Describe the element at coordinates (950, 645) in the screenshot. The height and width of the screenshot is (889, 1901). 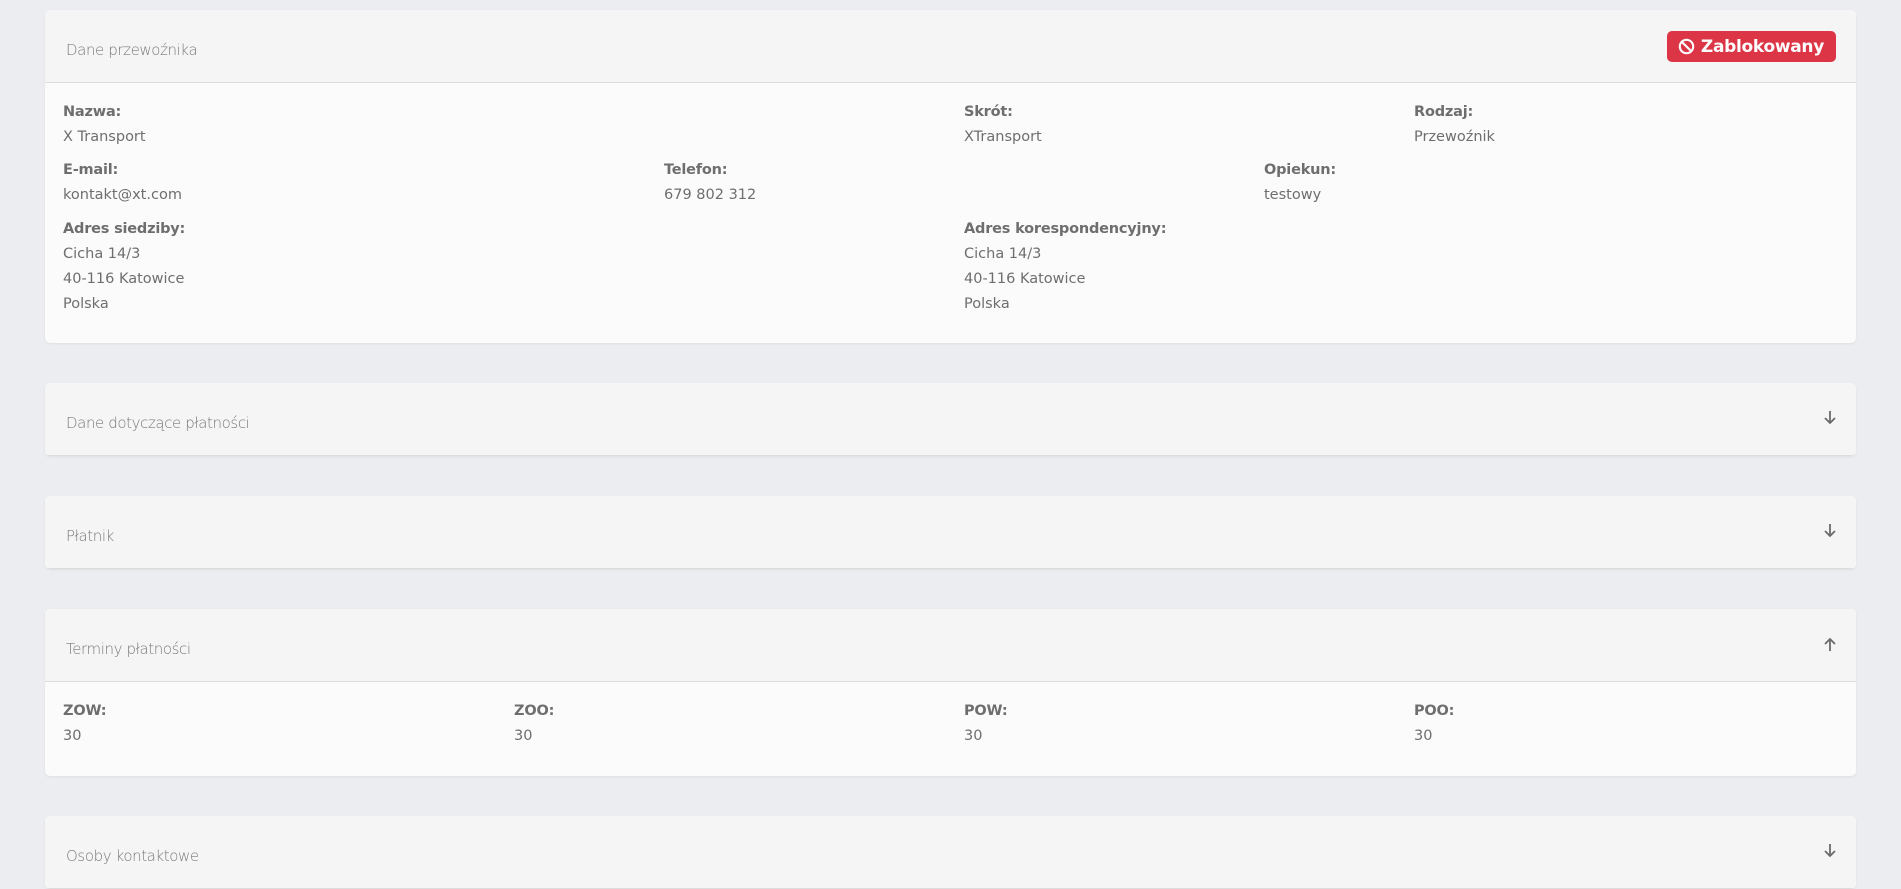
I see `payment-terms-header: Terminy płatności` at that location.